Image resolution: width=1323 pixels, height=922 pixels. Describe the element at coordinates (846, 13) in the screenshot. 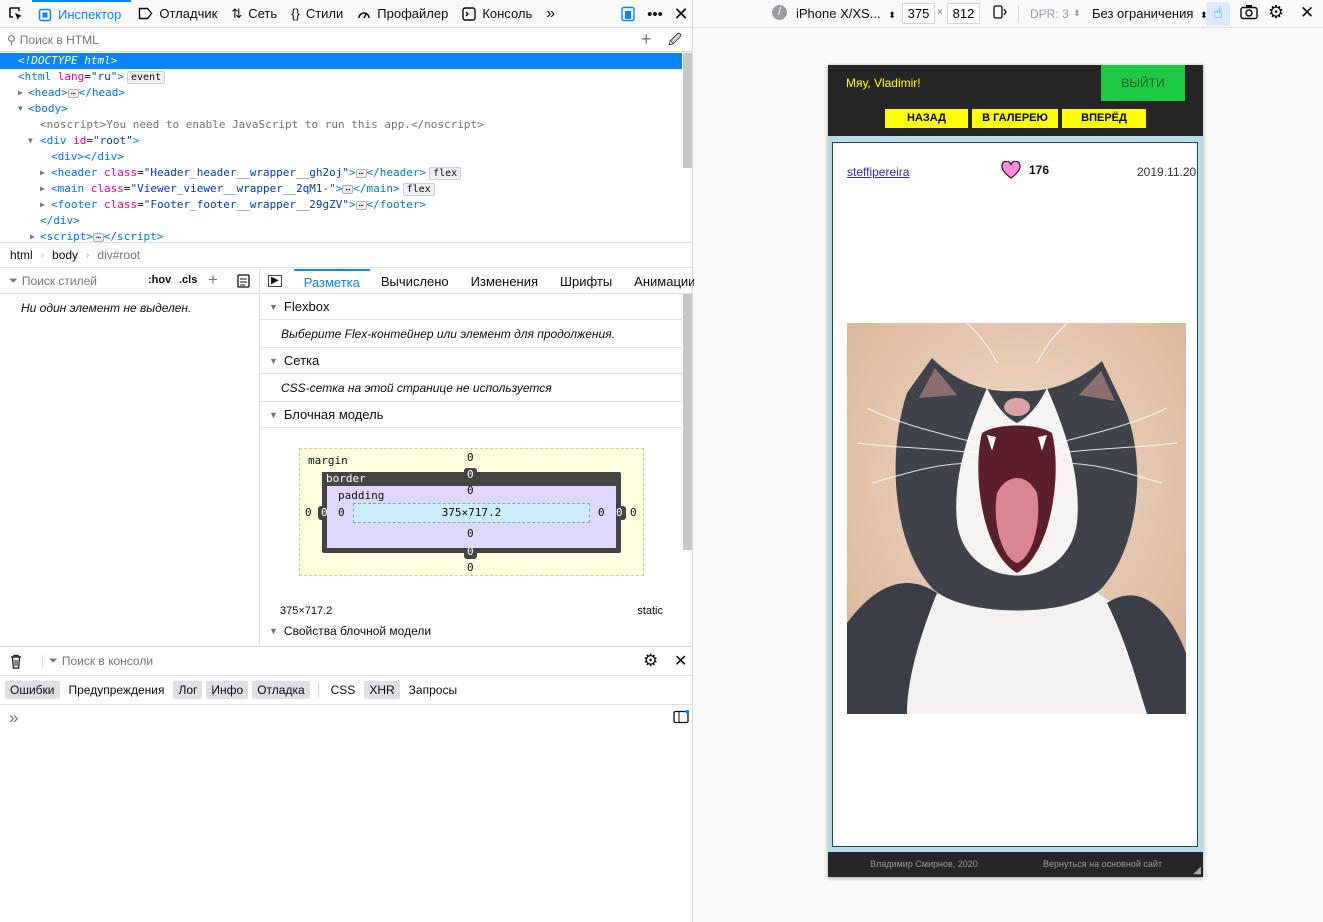

I see `device-selector: iPhone X/XS... ⬍` at that location.